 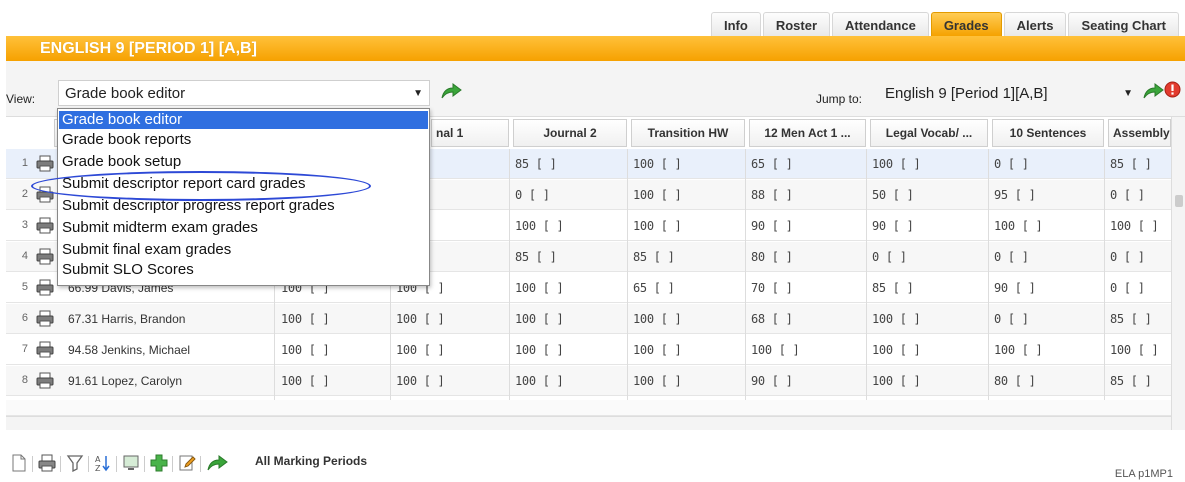 I want to click on filter-icon, so click(x=75, y=463).